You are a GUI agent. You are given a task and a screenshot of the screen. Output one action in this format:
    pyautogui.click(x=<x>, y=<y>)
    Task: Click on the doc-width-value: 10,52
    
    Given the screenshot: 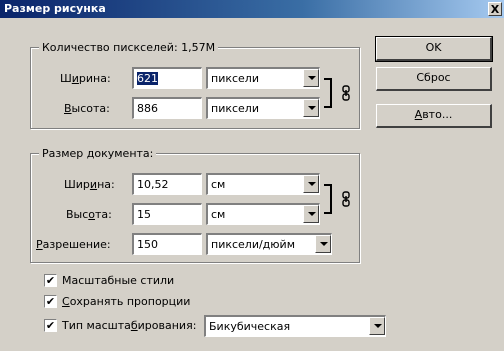 What is the action you would take?
    pyautogui.click(x=153, y=184)
    